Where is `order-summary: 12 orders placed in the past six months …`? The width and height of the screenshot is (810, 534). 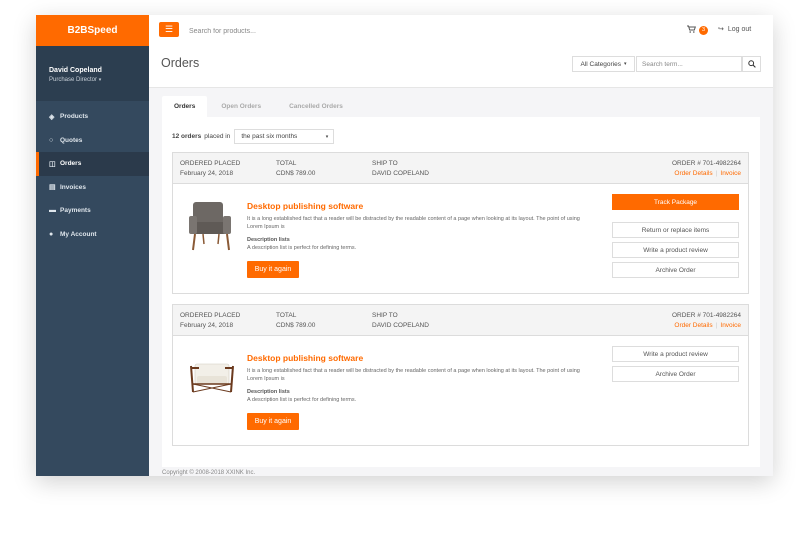
order-summary: 12 orders placed in the past six months … is located at coordinates (253, 136).